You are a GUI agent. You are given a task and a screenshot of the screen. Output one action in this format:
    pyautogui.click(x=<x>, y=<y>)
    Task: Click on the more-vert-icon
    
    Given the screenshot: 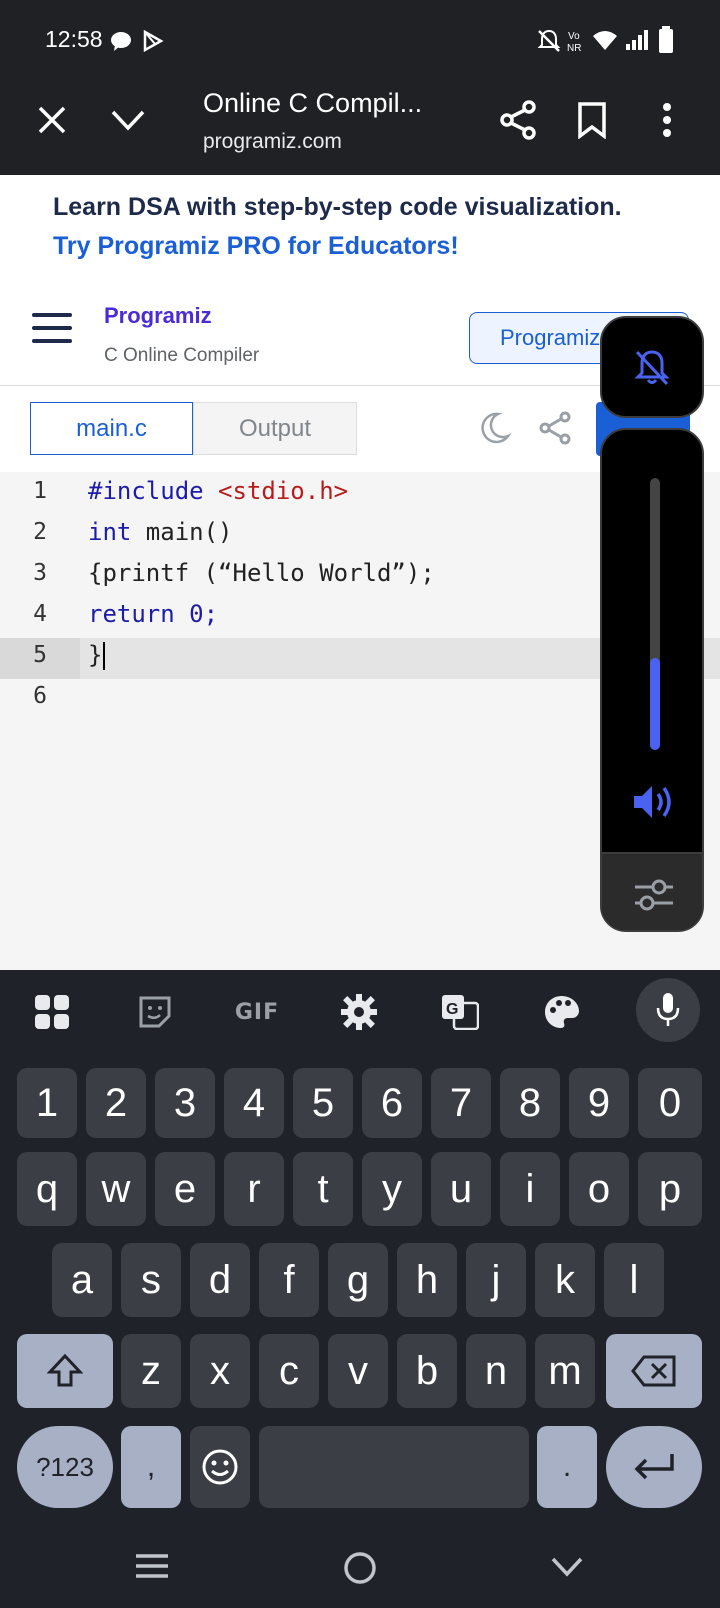 What is the action you would take?
    pyautogui.click(x=667, y=120)
    